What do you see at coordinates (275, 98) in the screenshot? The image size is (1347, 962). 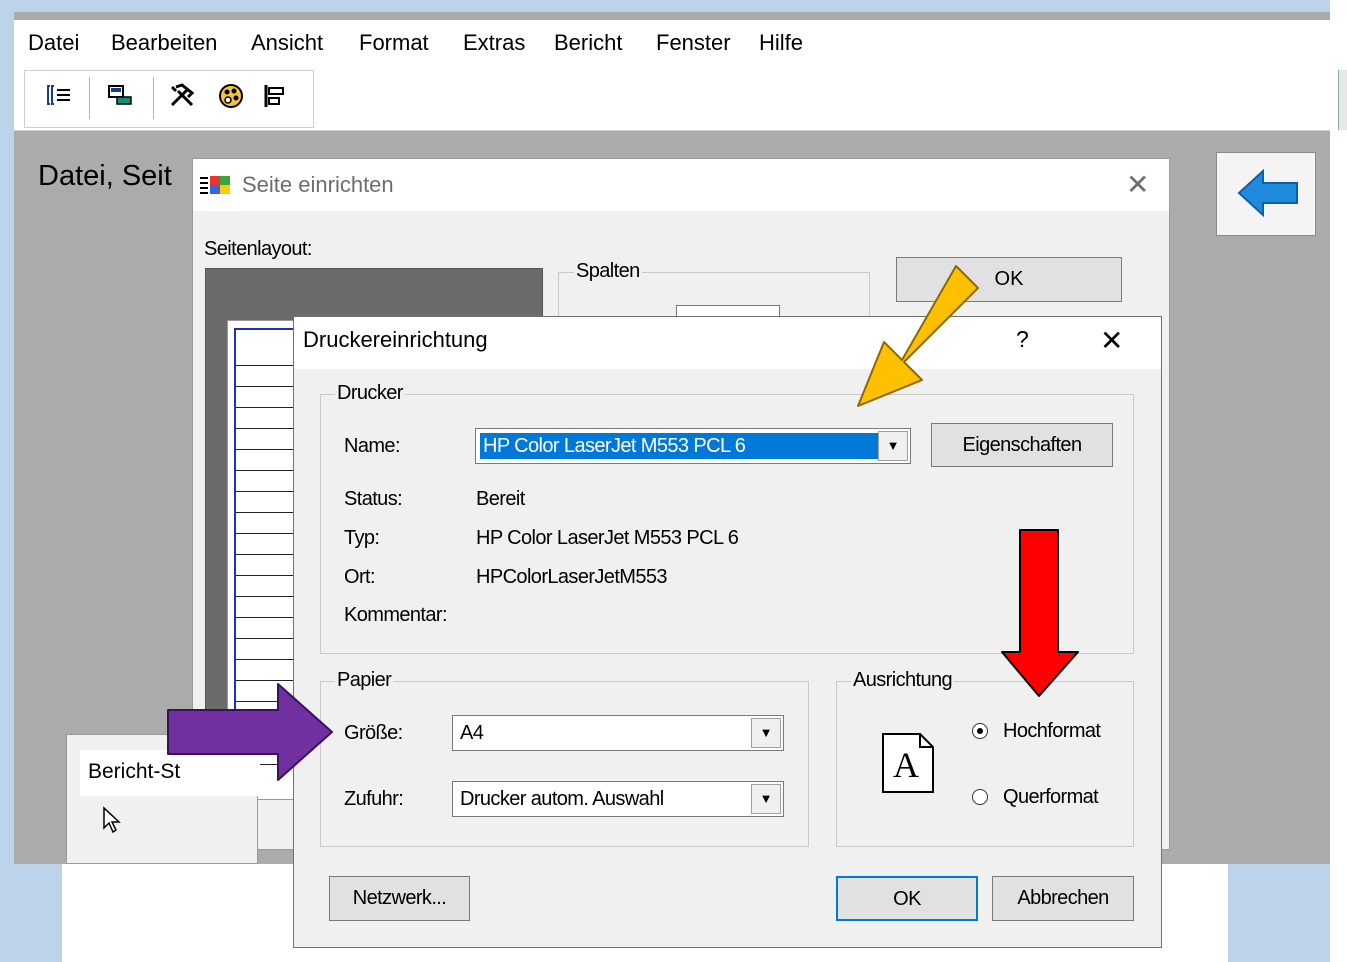 I see `alignment-icon` at bounding box center [275, 98].